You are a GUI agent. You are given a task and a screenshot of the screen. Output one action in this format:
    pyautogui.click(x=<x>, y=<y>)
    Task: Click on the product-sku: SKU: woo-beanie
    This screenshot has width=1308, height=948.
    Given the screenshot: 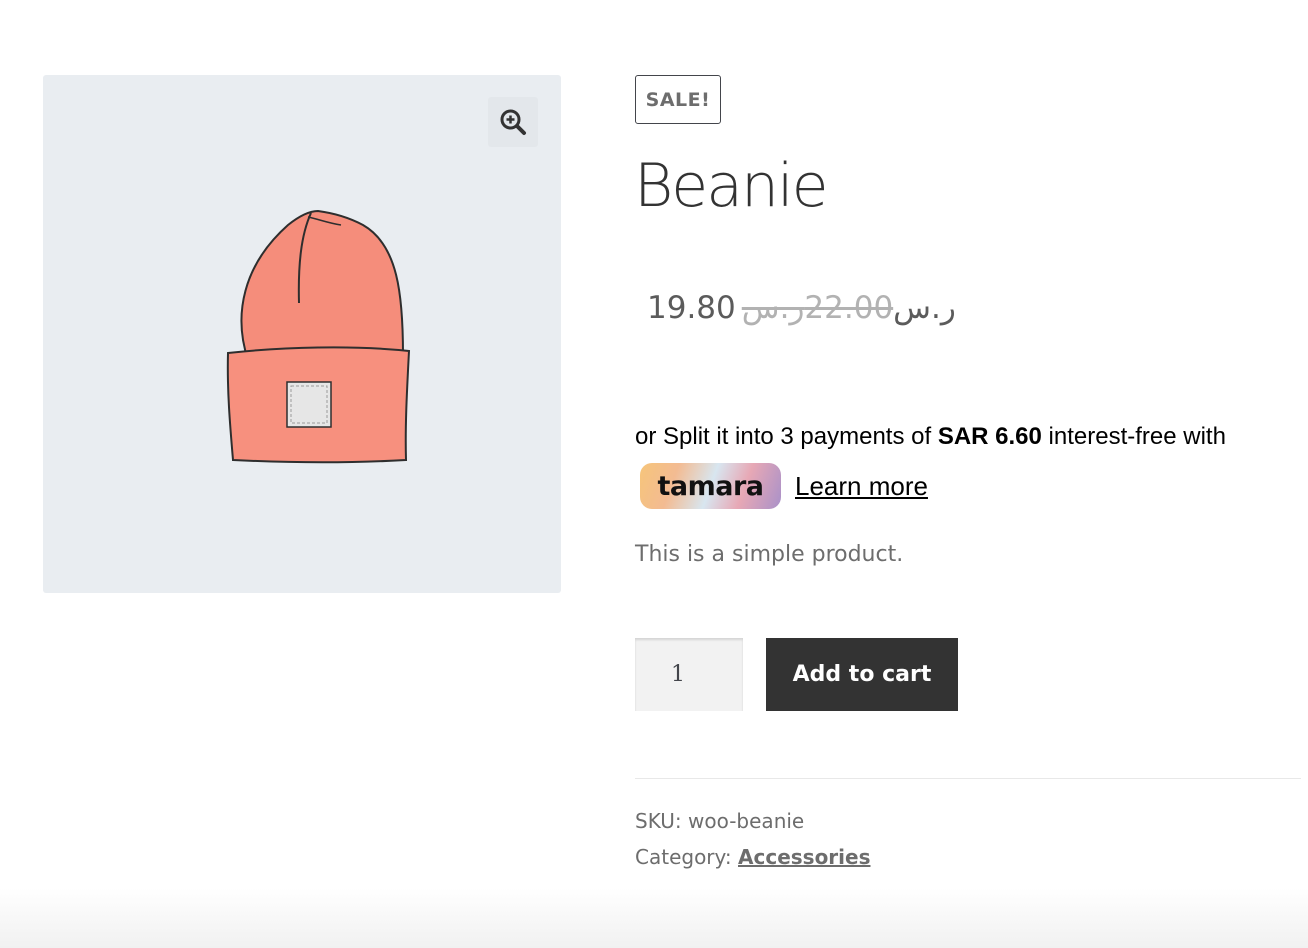 What is the action you would take?
    pyautogui.click(x=719, y=821)
    